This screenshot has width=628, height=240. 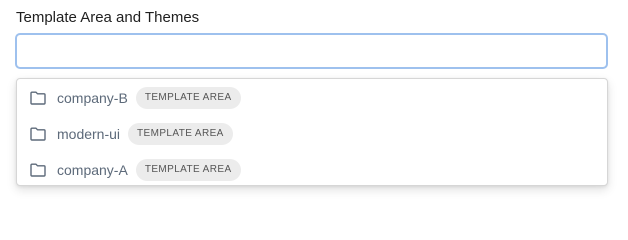 What do you see at coordinates (311, 51) in the screenshot?
I see `template-area-search-input` at bounding box center [311, 51].